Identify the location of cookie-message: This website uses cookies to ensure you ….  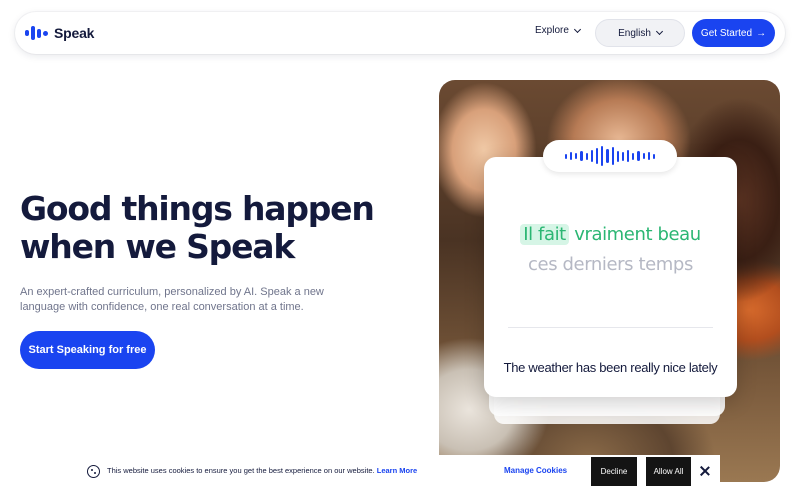
(262, 470).